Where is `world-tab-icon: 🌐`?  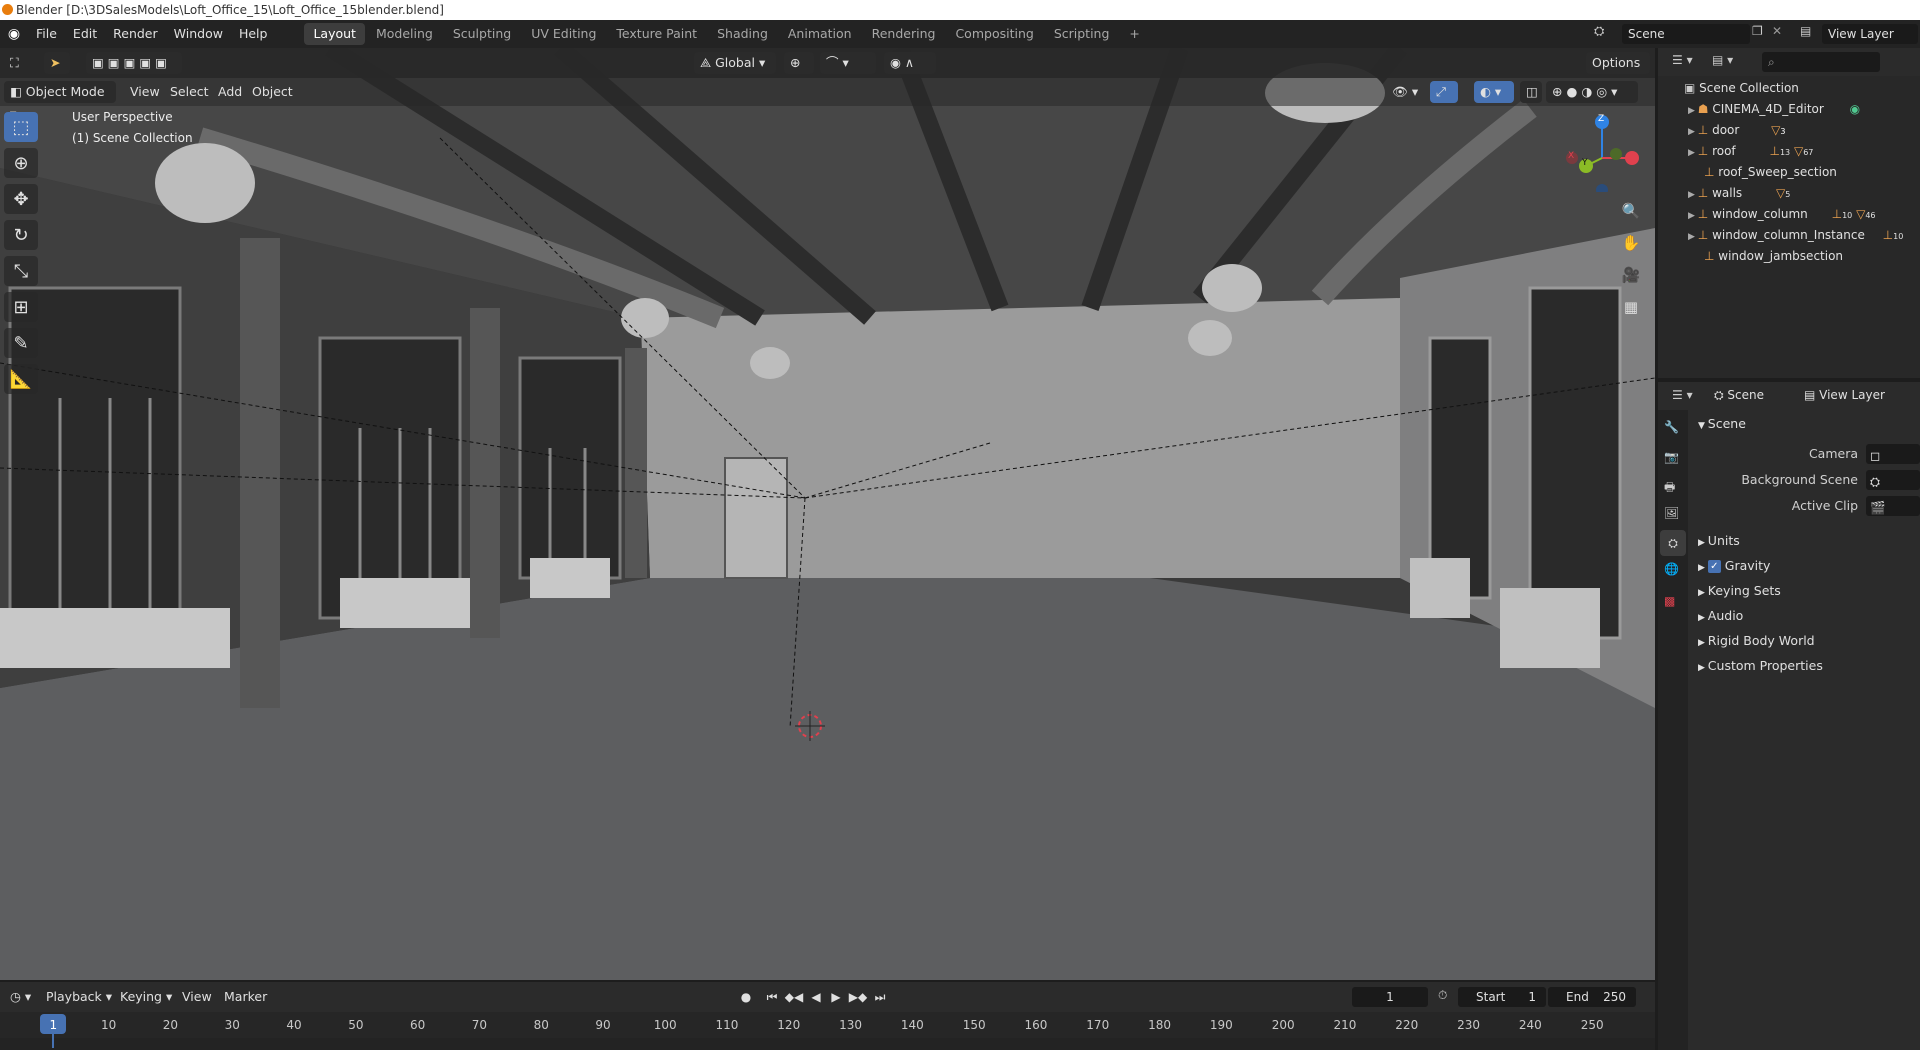
world-tab-icon: 🌐 is located at coordinates (1671, 569).